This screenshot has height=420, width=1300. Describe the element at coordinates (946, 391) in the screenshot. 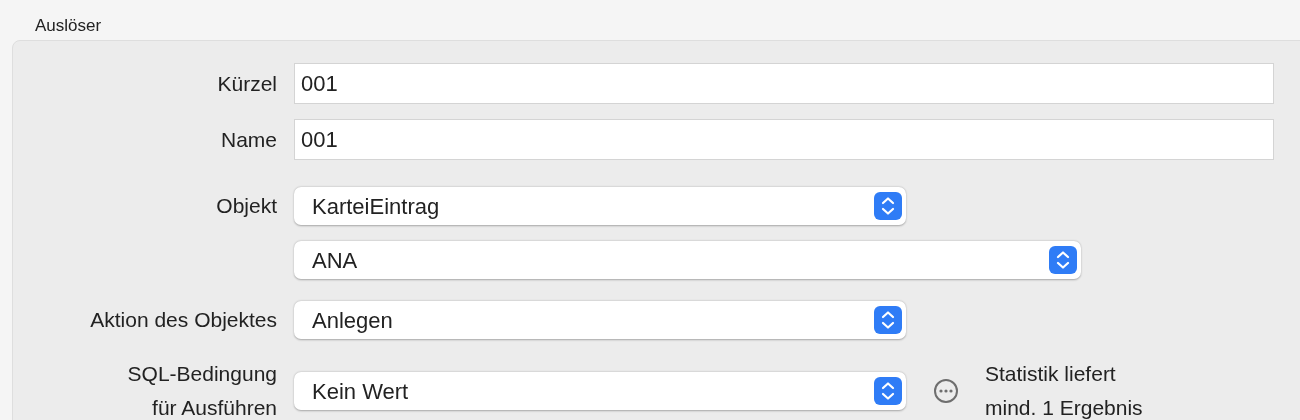

I see `more-icon` at that location.